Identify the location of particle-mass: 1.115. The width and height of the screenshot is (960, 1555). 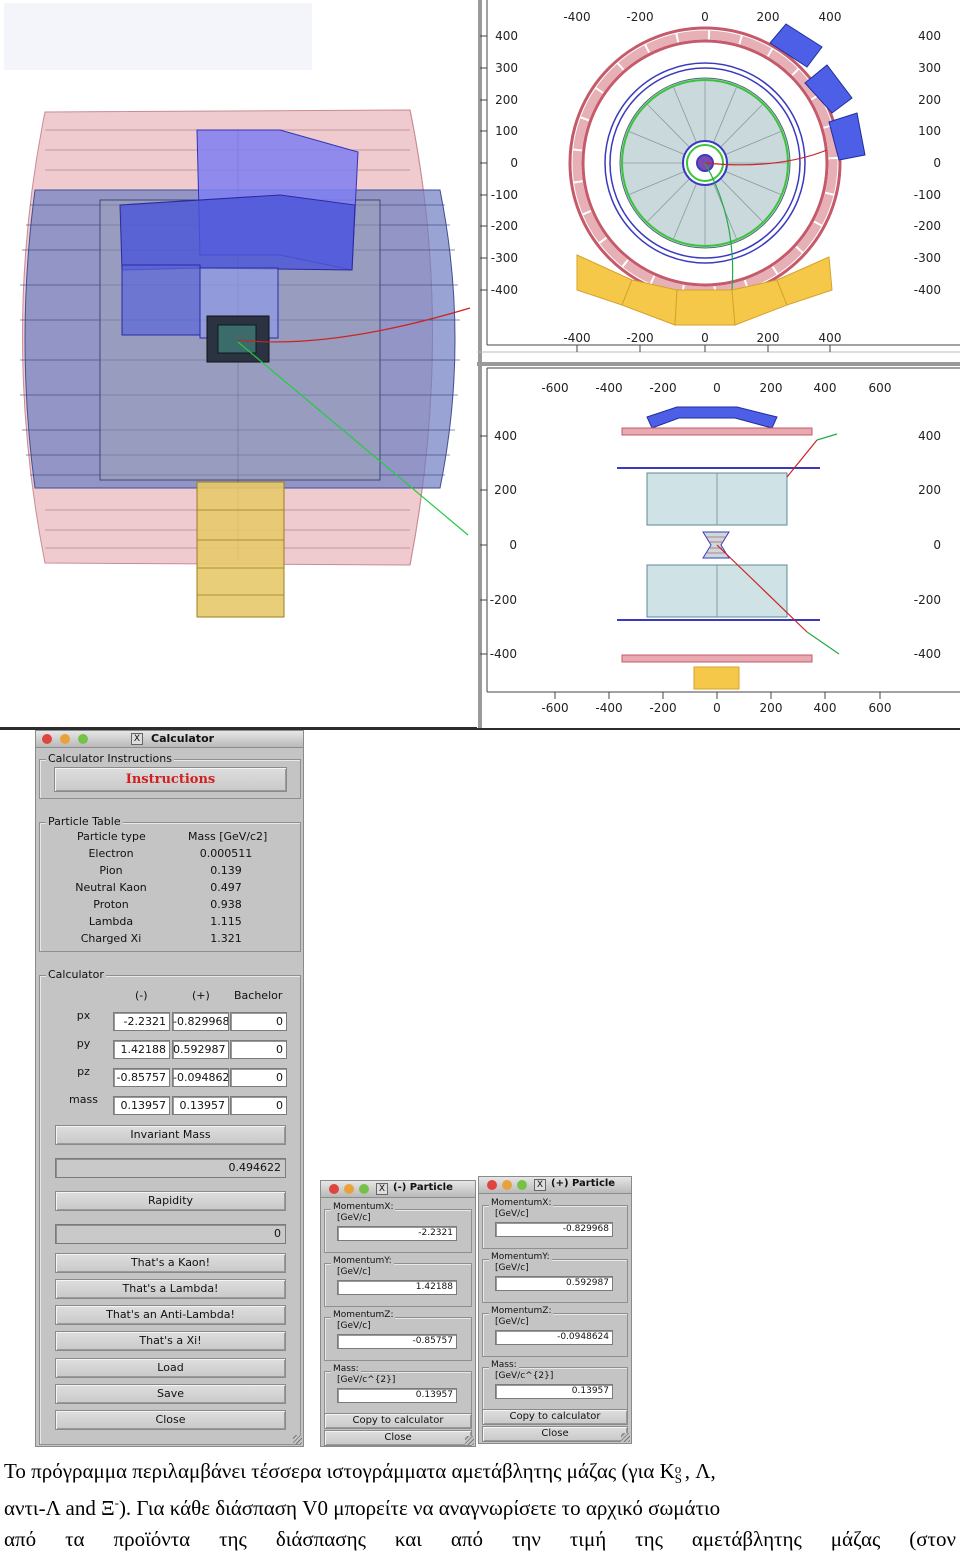
(226, 921).